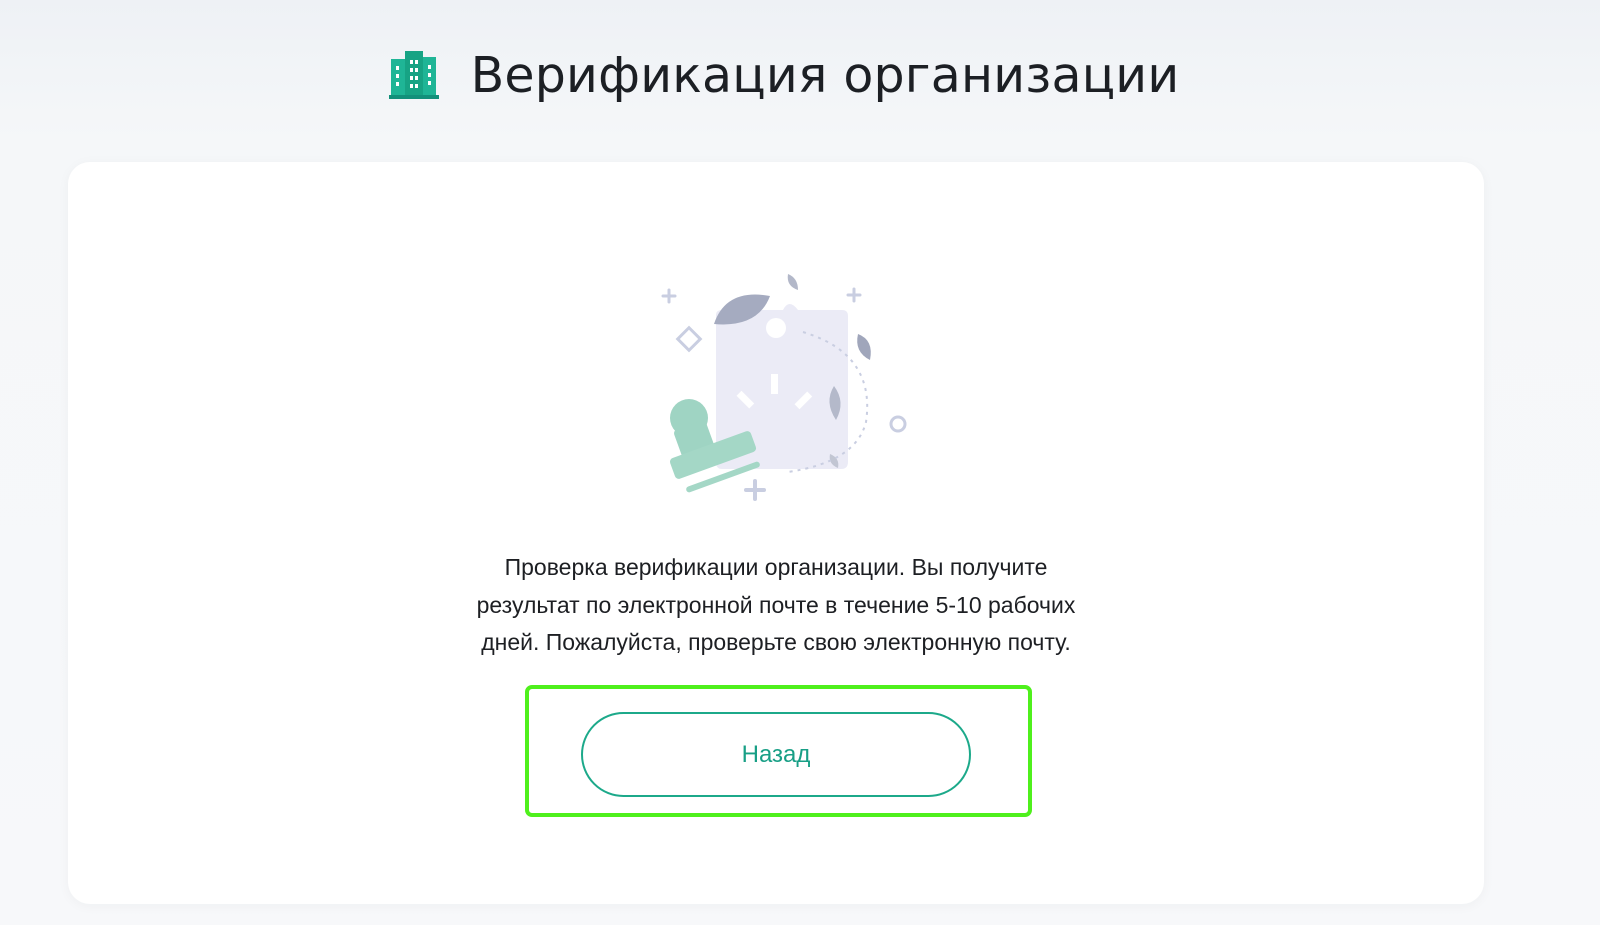 The image size is (1600, 925). I want to click on document-stamp-illustration, so click(784, 387).